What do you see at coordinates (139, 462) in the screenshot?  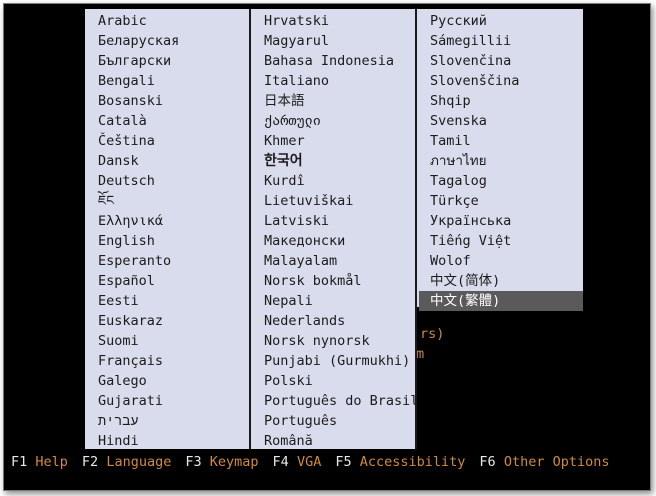 I see `fkey-label: Language` at bounding box center [139, 462].